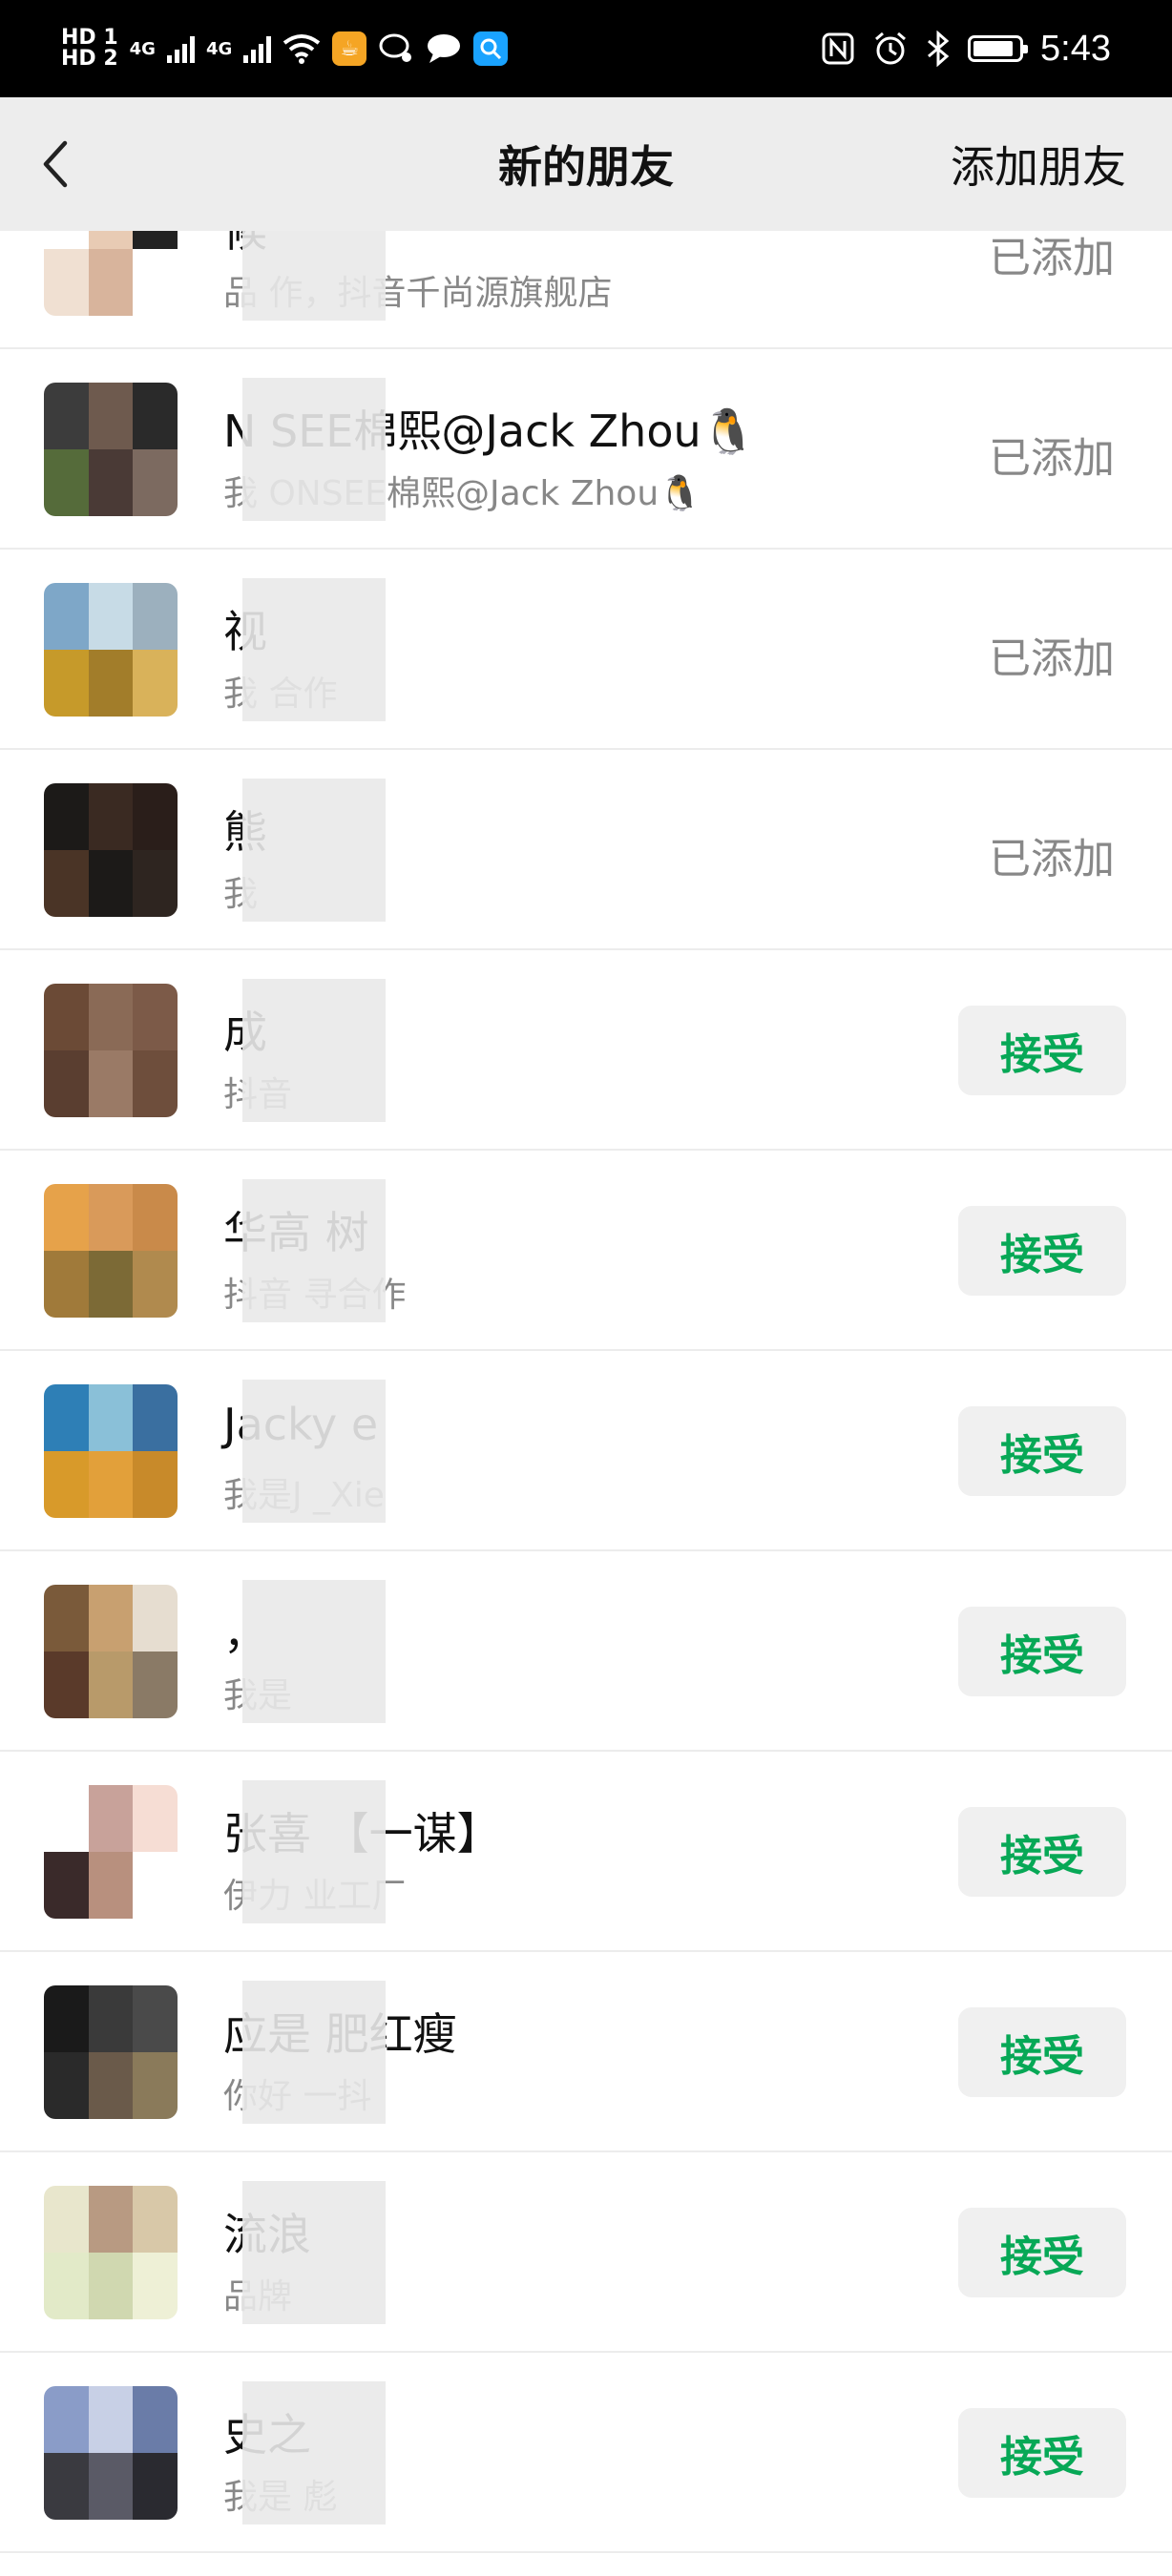 This screenshot has height=2576, width=1172. I want to click on friend-request-row: 流浪品牌接受, so click(586, 2252).